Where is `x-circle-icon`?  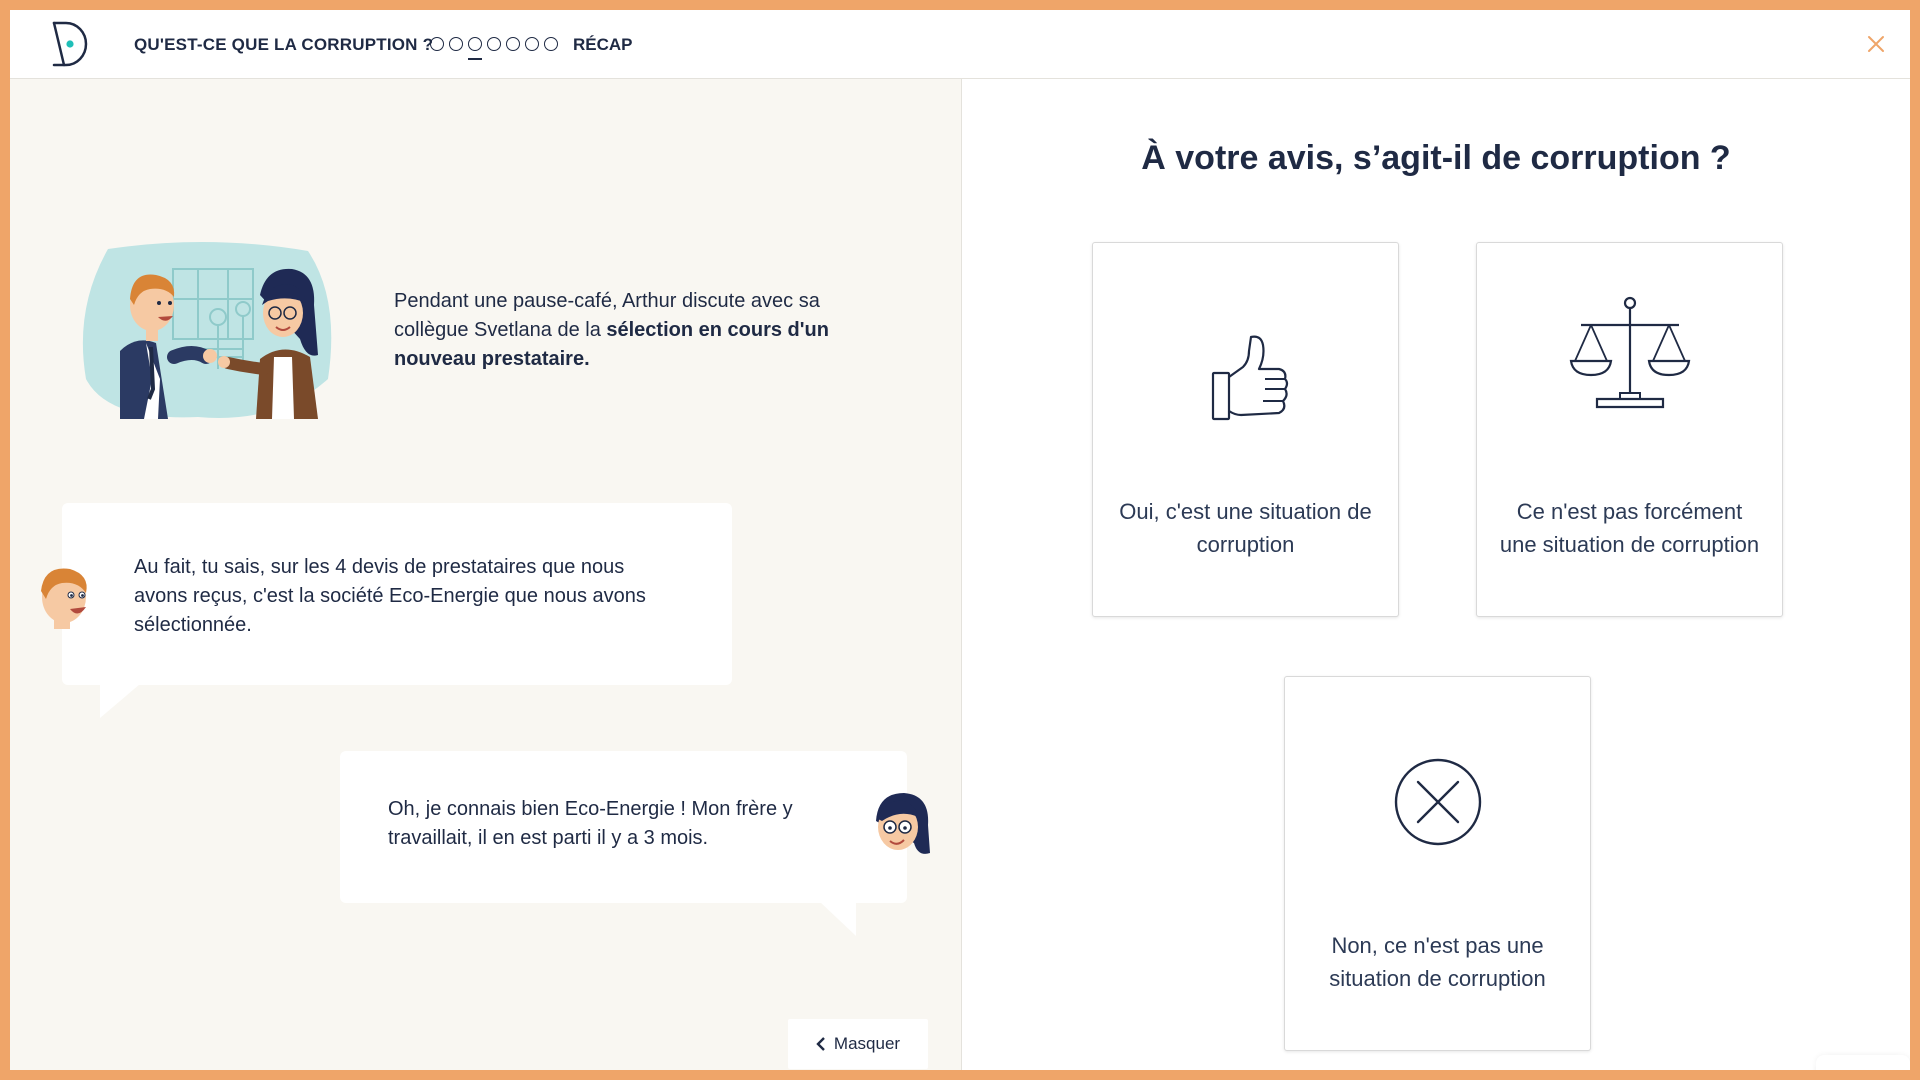 x-circle-icon is located at coordinates (1437, 802).